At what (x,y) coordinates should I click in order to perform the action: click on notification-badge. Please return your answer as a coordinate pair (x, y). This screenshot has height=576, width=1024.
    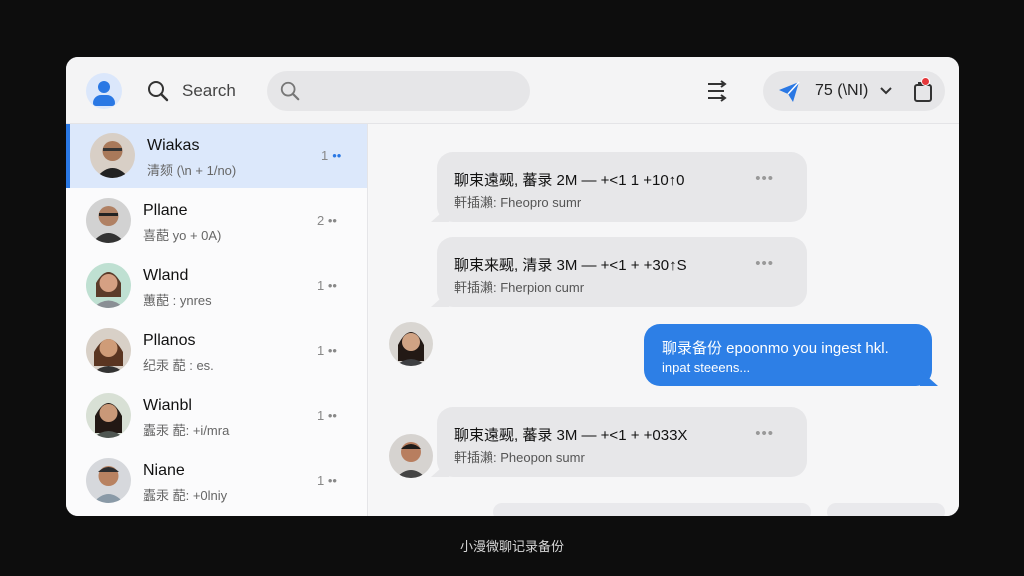
    Looking at the image, I should click on (925, 81).